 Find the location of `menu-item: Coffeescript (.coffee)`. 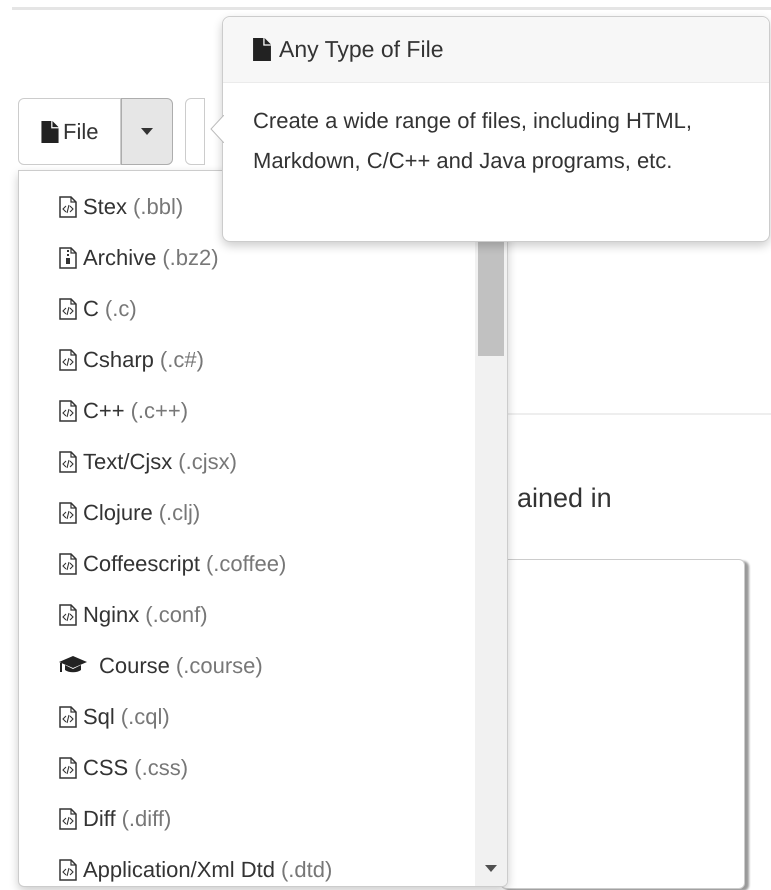

menu-item: Coffeescript (.coffee) is located at coordinates (247, 563).